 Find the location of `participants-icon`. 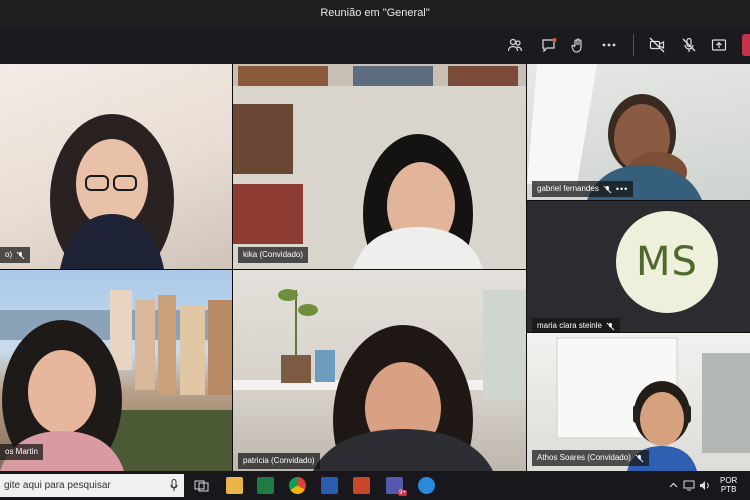

participants-icon is located at coordinates (515, 45).